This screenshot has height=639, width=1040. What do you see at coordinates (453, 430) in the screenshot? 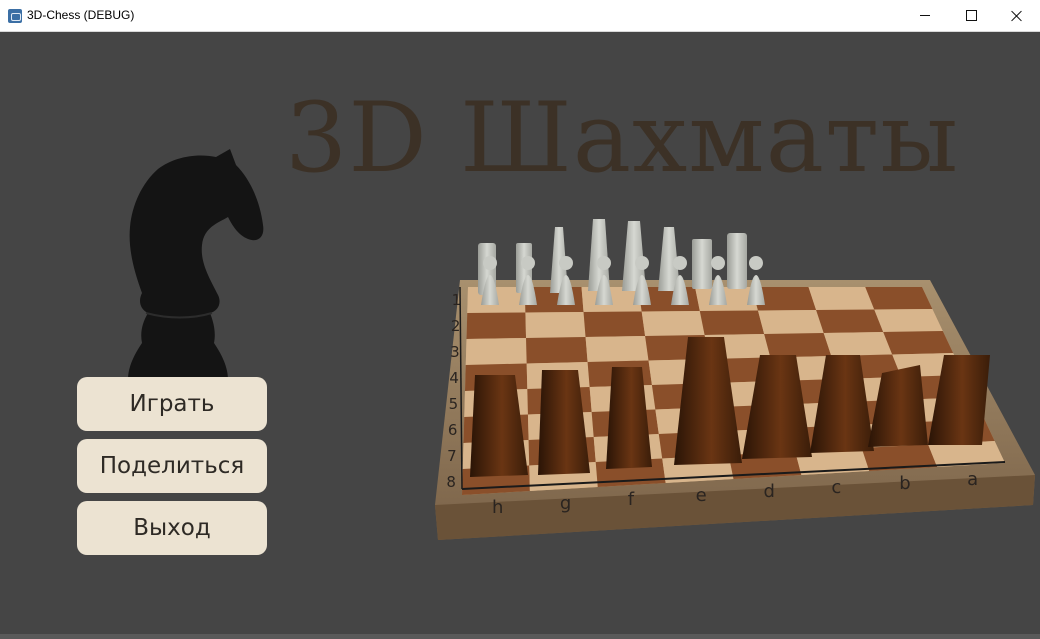
I see `rank-label: 6` at bounding box center [453, 430].